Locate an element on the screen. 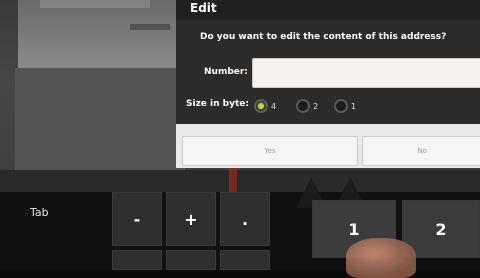  dialog-button-row: Yes No is located at coordinates (328, 146).